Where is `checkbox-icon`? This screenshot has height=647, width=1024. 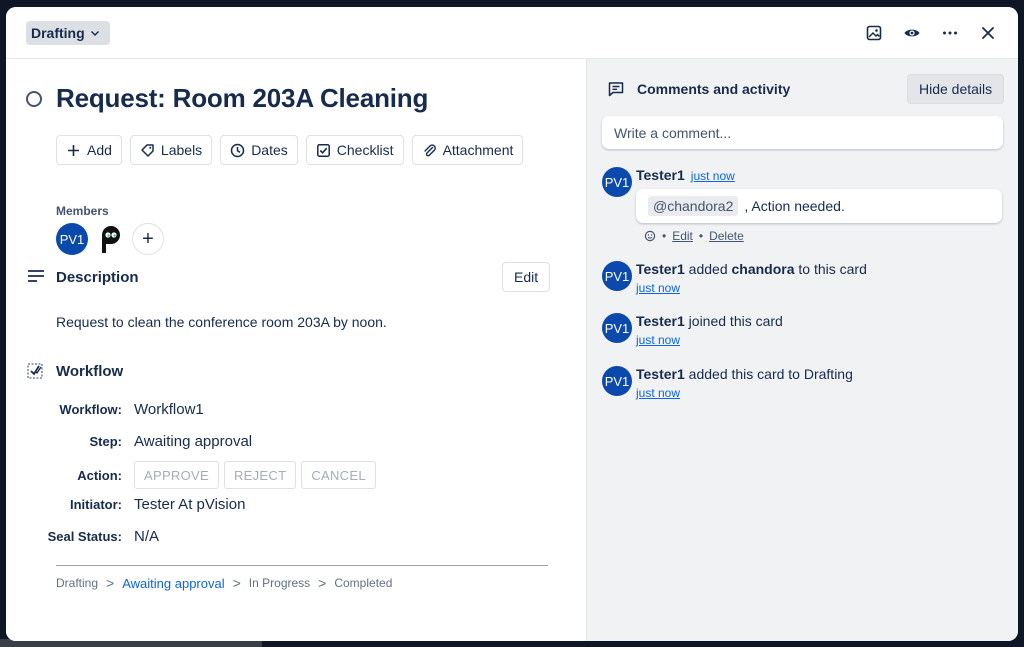 checkbox-icon is located at coordinates (323, 150).